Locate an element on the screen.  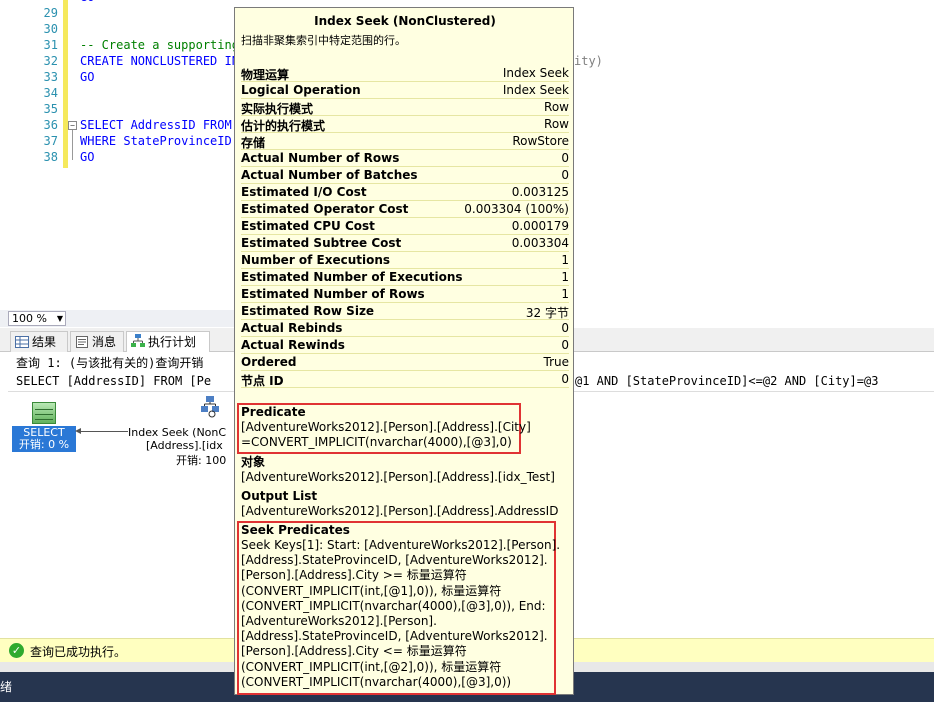
code-line-32-fragment: ity) is located at coordinates (588, 61).